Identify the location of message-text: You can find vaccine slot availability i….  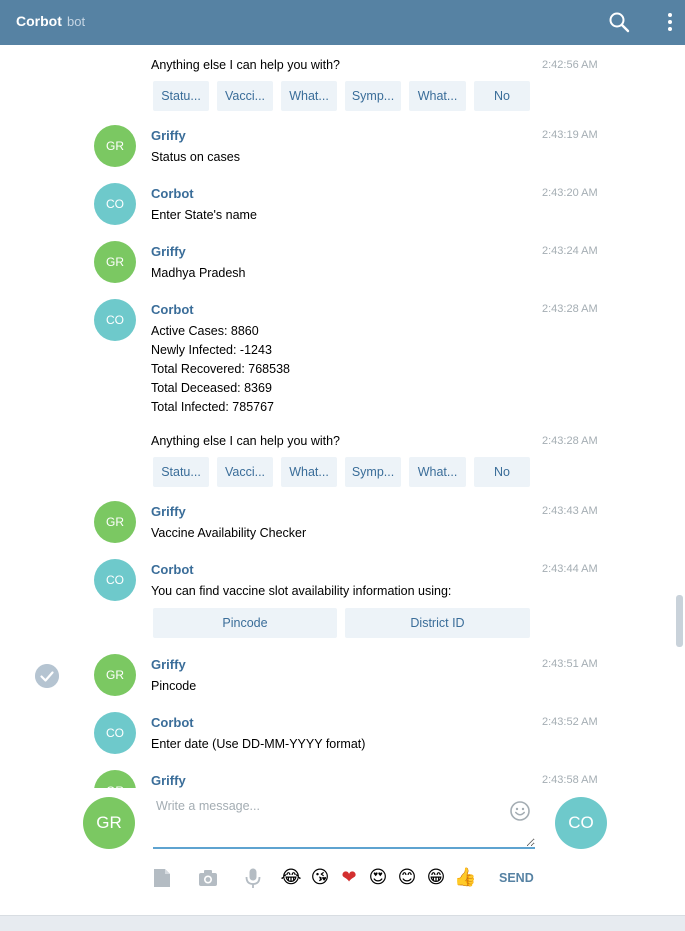
(301, 591).